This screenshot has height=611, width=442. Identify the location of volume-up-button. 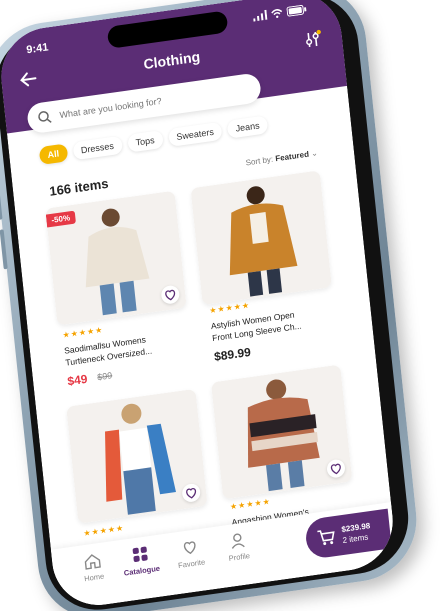
(1, 199).